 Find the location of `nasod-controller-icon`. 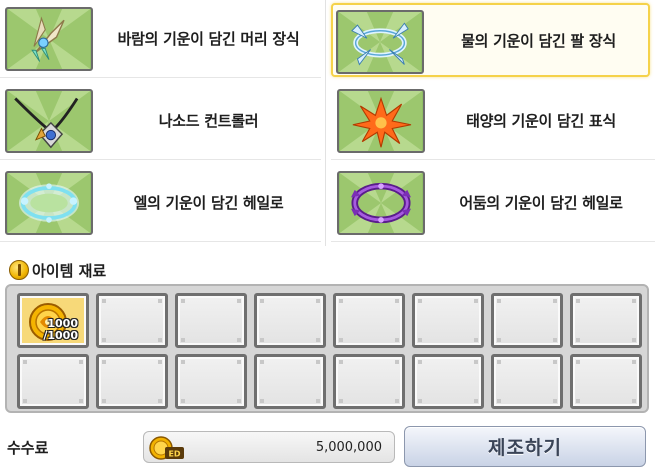

nasod-controller-icon is located at coordinates (49, 121).